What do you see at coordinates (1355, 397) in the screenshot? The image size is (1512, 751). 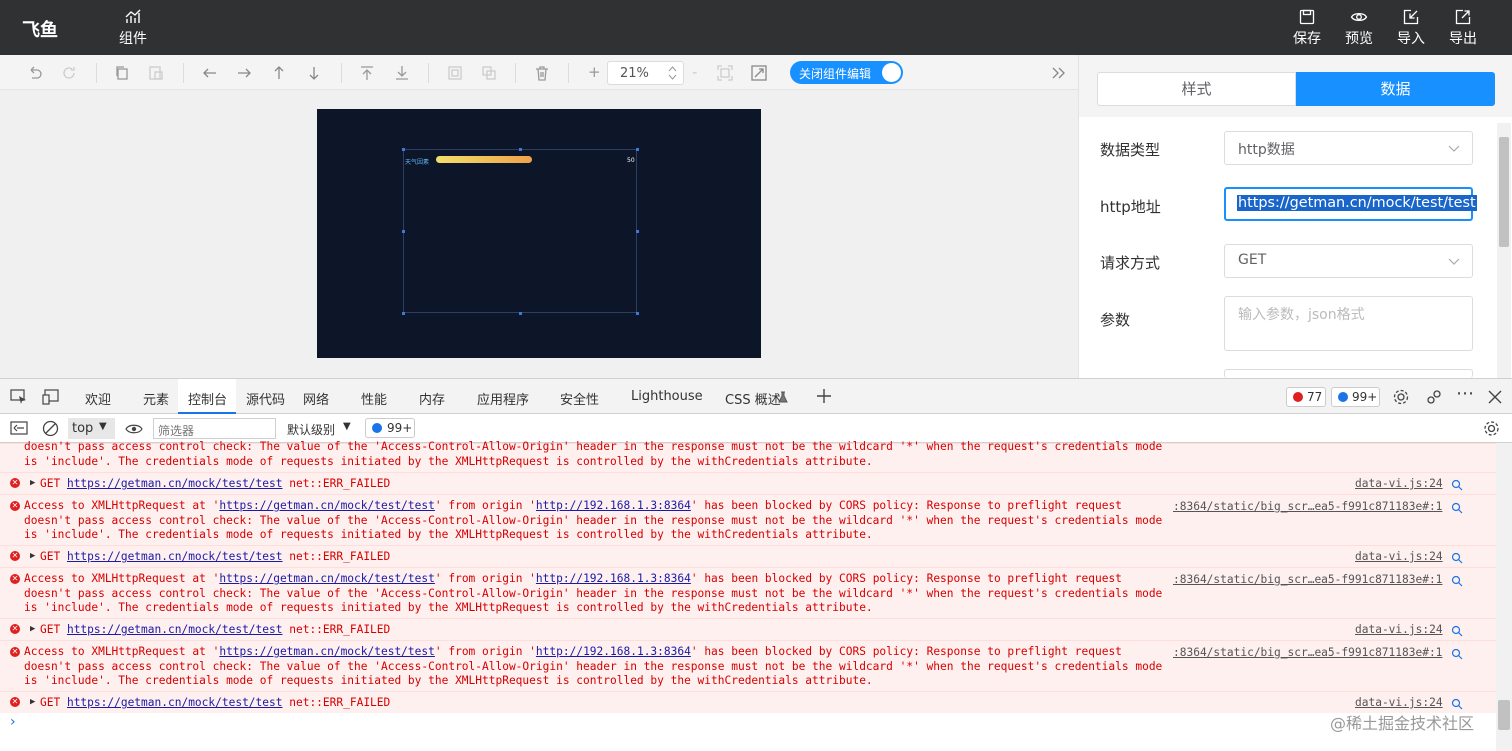 I see `message-count-badge: 99+` at bounding box center [1355, 397].